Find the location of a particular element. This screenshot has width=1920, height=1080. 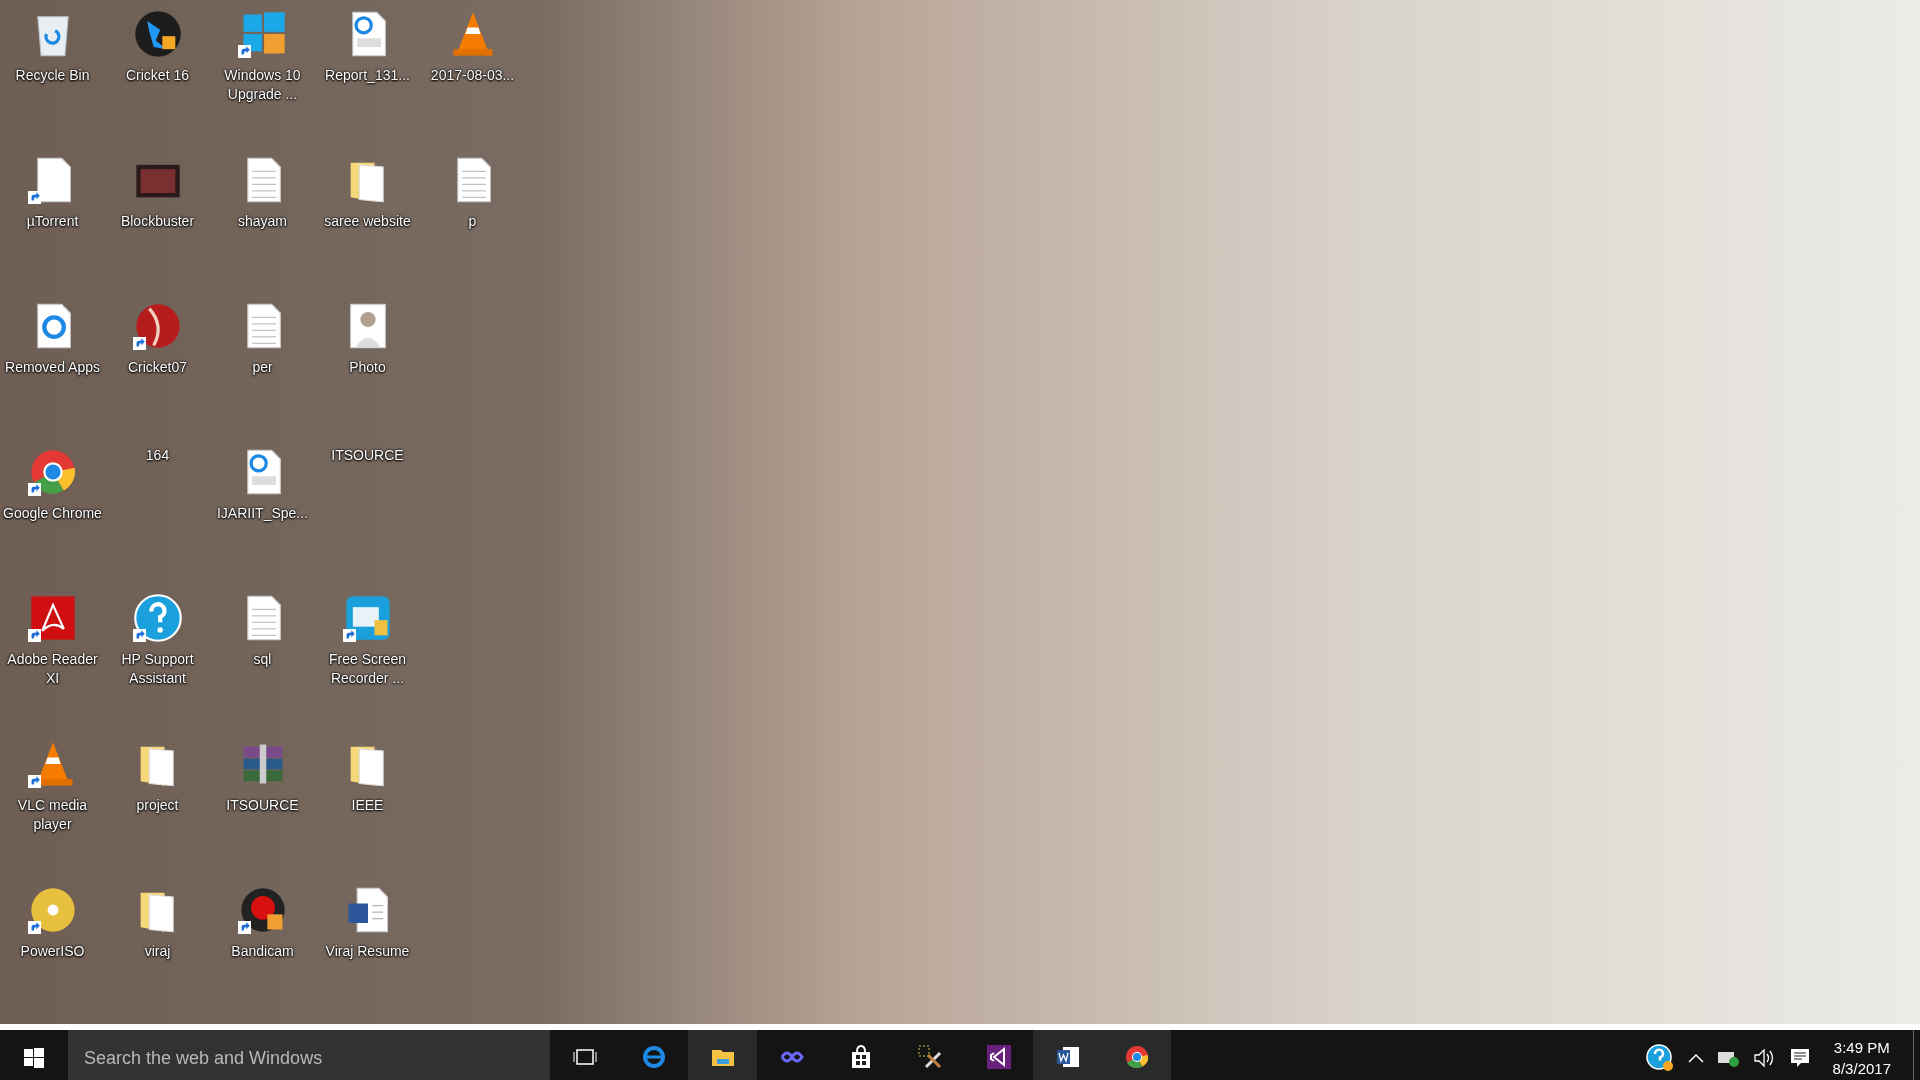

icon-label: Removed Apps is located at coordinates (52, 367).